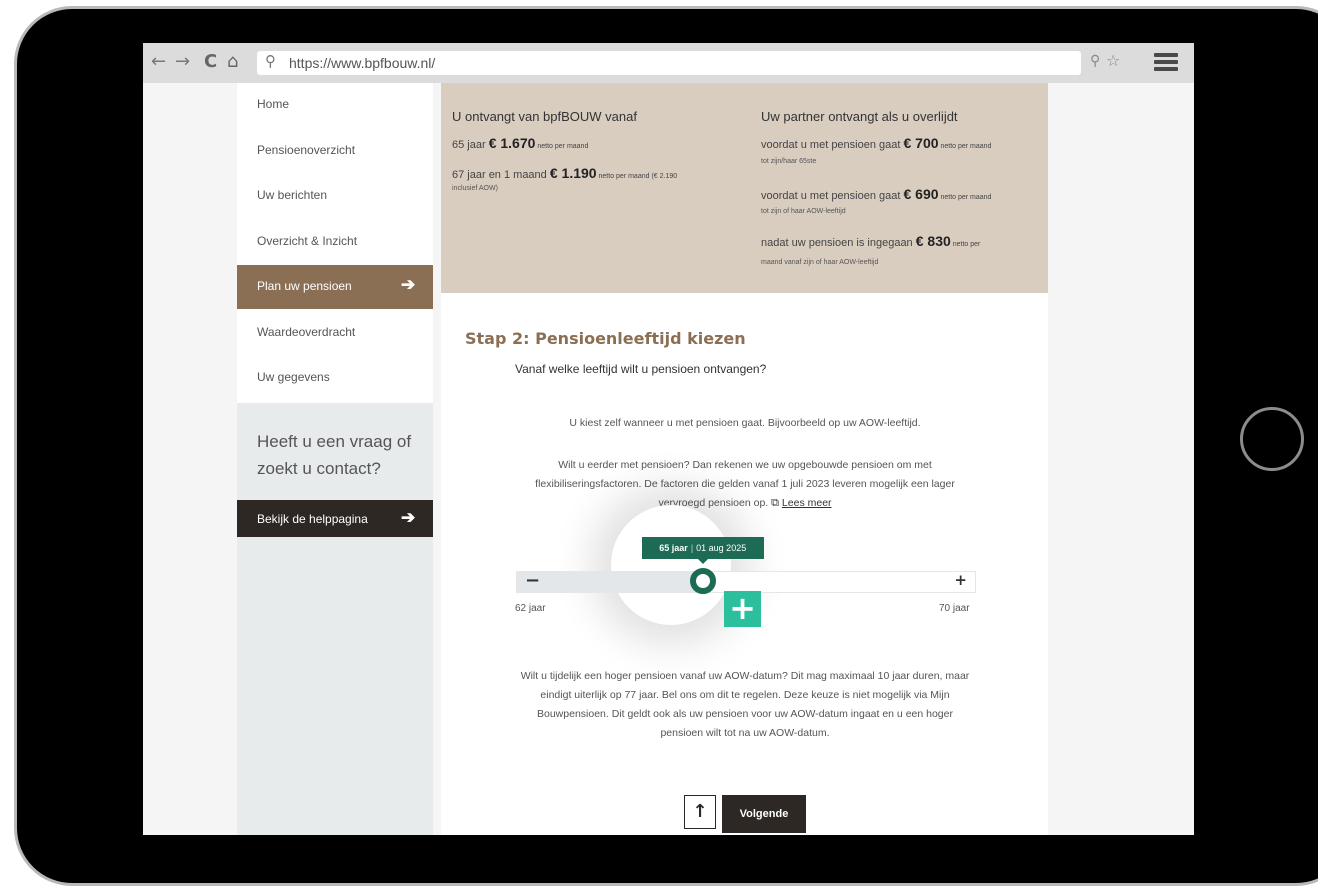  Describe the element at coordinates (700, 812) in the screenshot. I see `scroll-up-button: ↑` at that location.